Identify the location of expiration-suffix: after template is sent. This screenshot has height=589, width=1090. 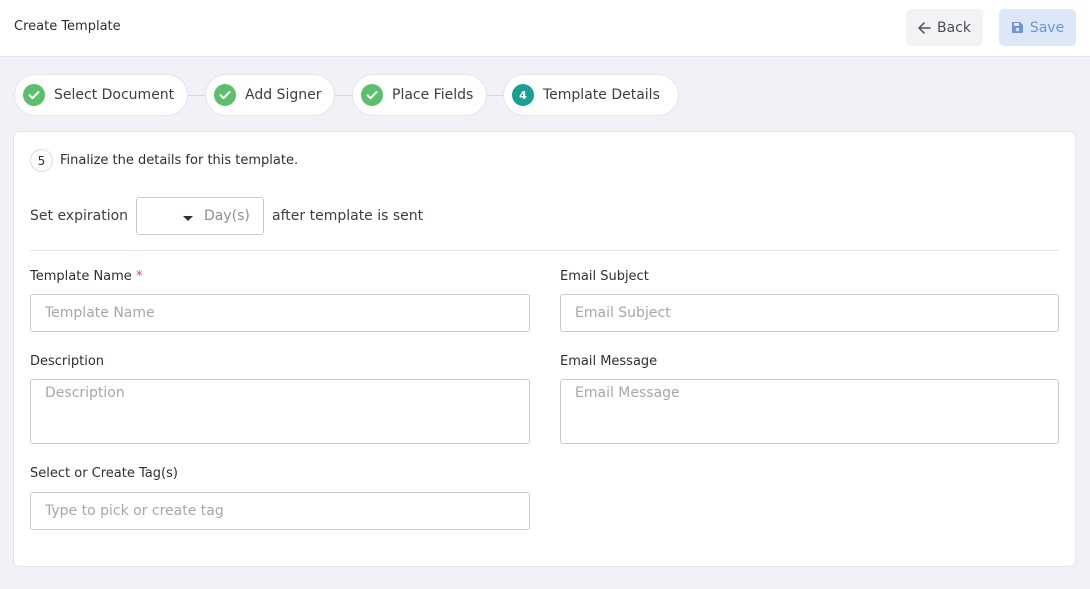
(348, 216).